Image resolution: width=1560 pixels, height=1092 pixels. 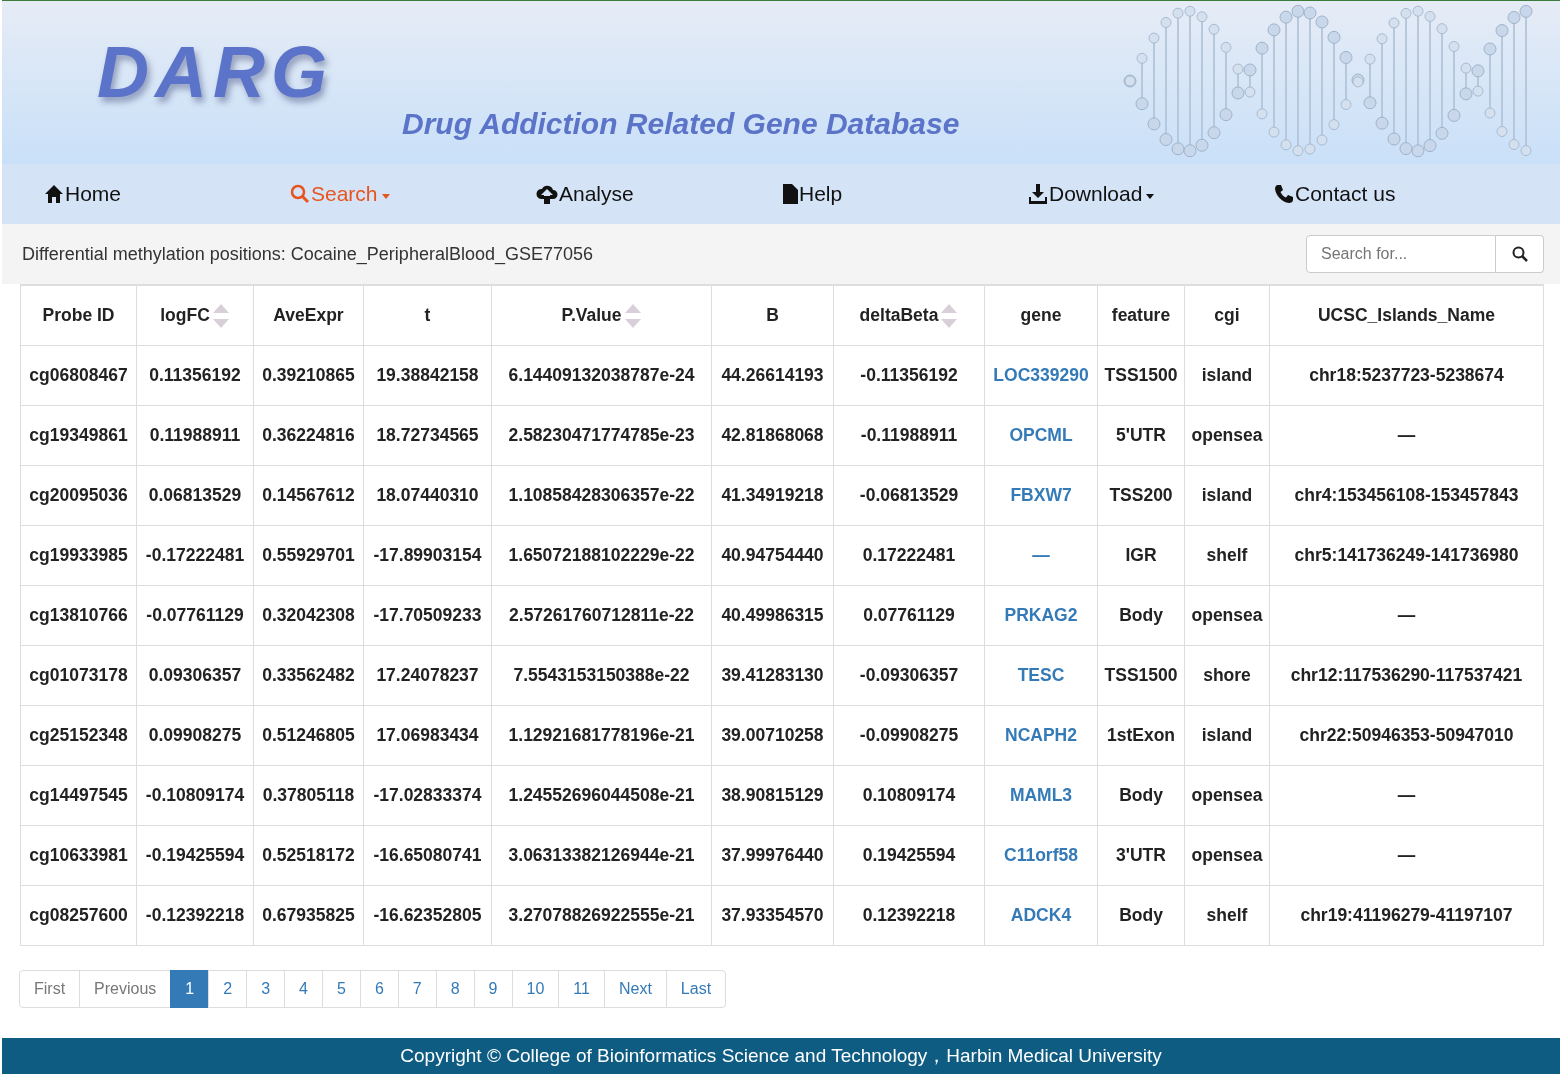 What do you see at coordinates (535, 989) in the screenshot?
I see `page-link: 10` at bounding box center [535, 989].